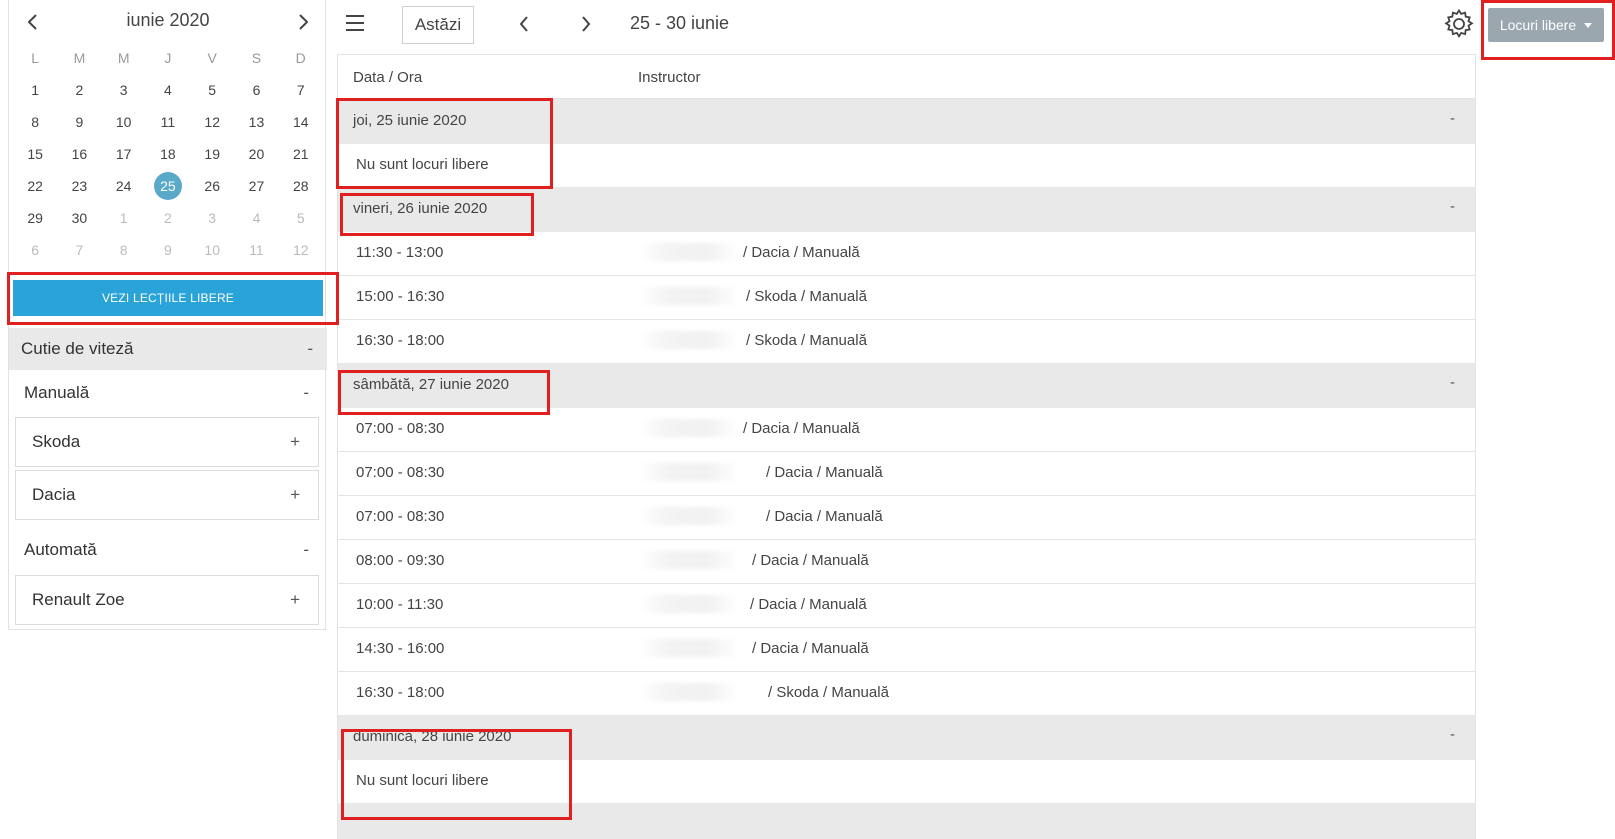  I want to click on day-number: 4, so click(256, 218).